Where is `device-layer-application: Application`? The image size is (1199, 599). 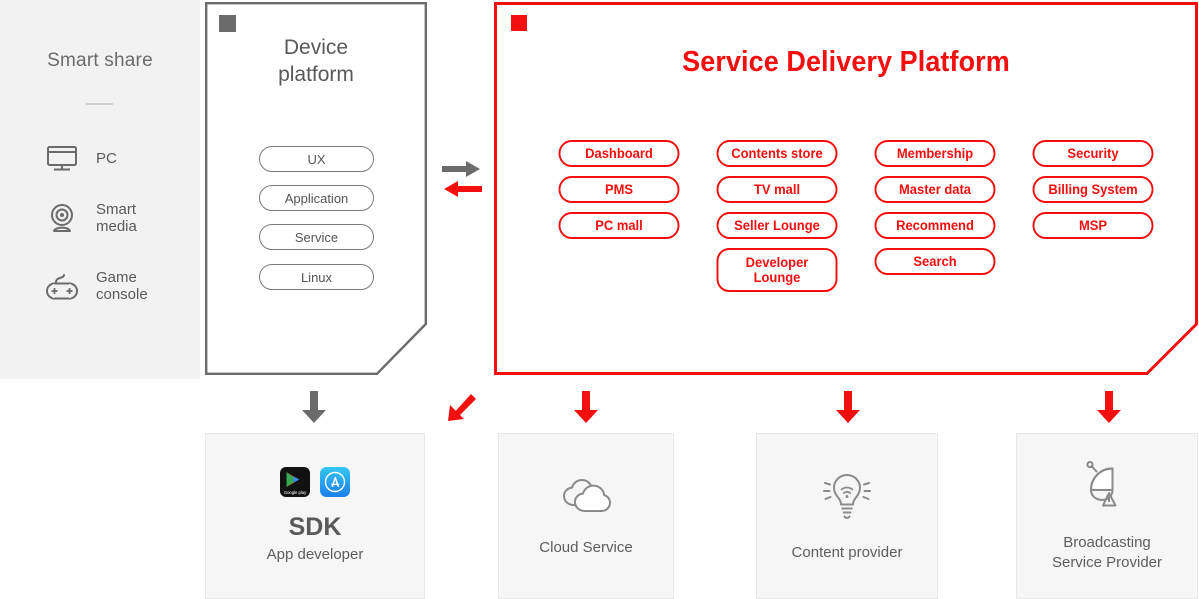 device-layer-application: Application is located at coordinates (316, 198).